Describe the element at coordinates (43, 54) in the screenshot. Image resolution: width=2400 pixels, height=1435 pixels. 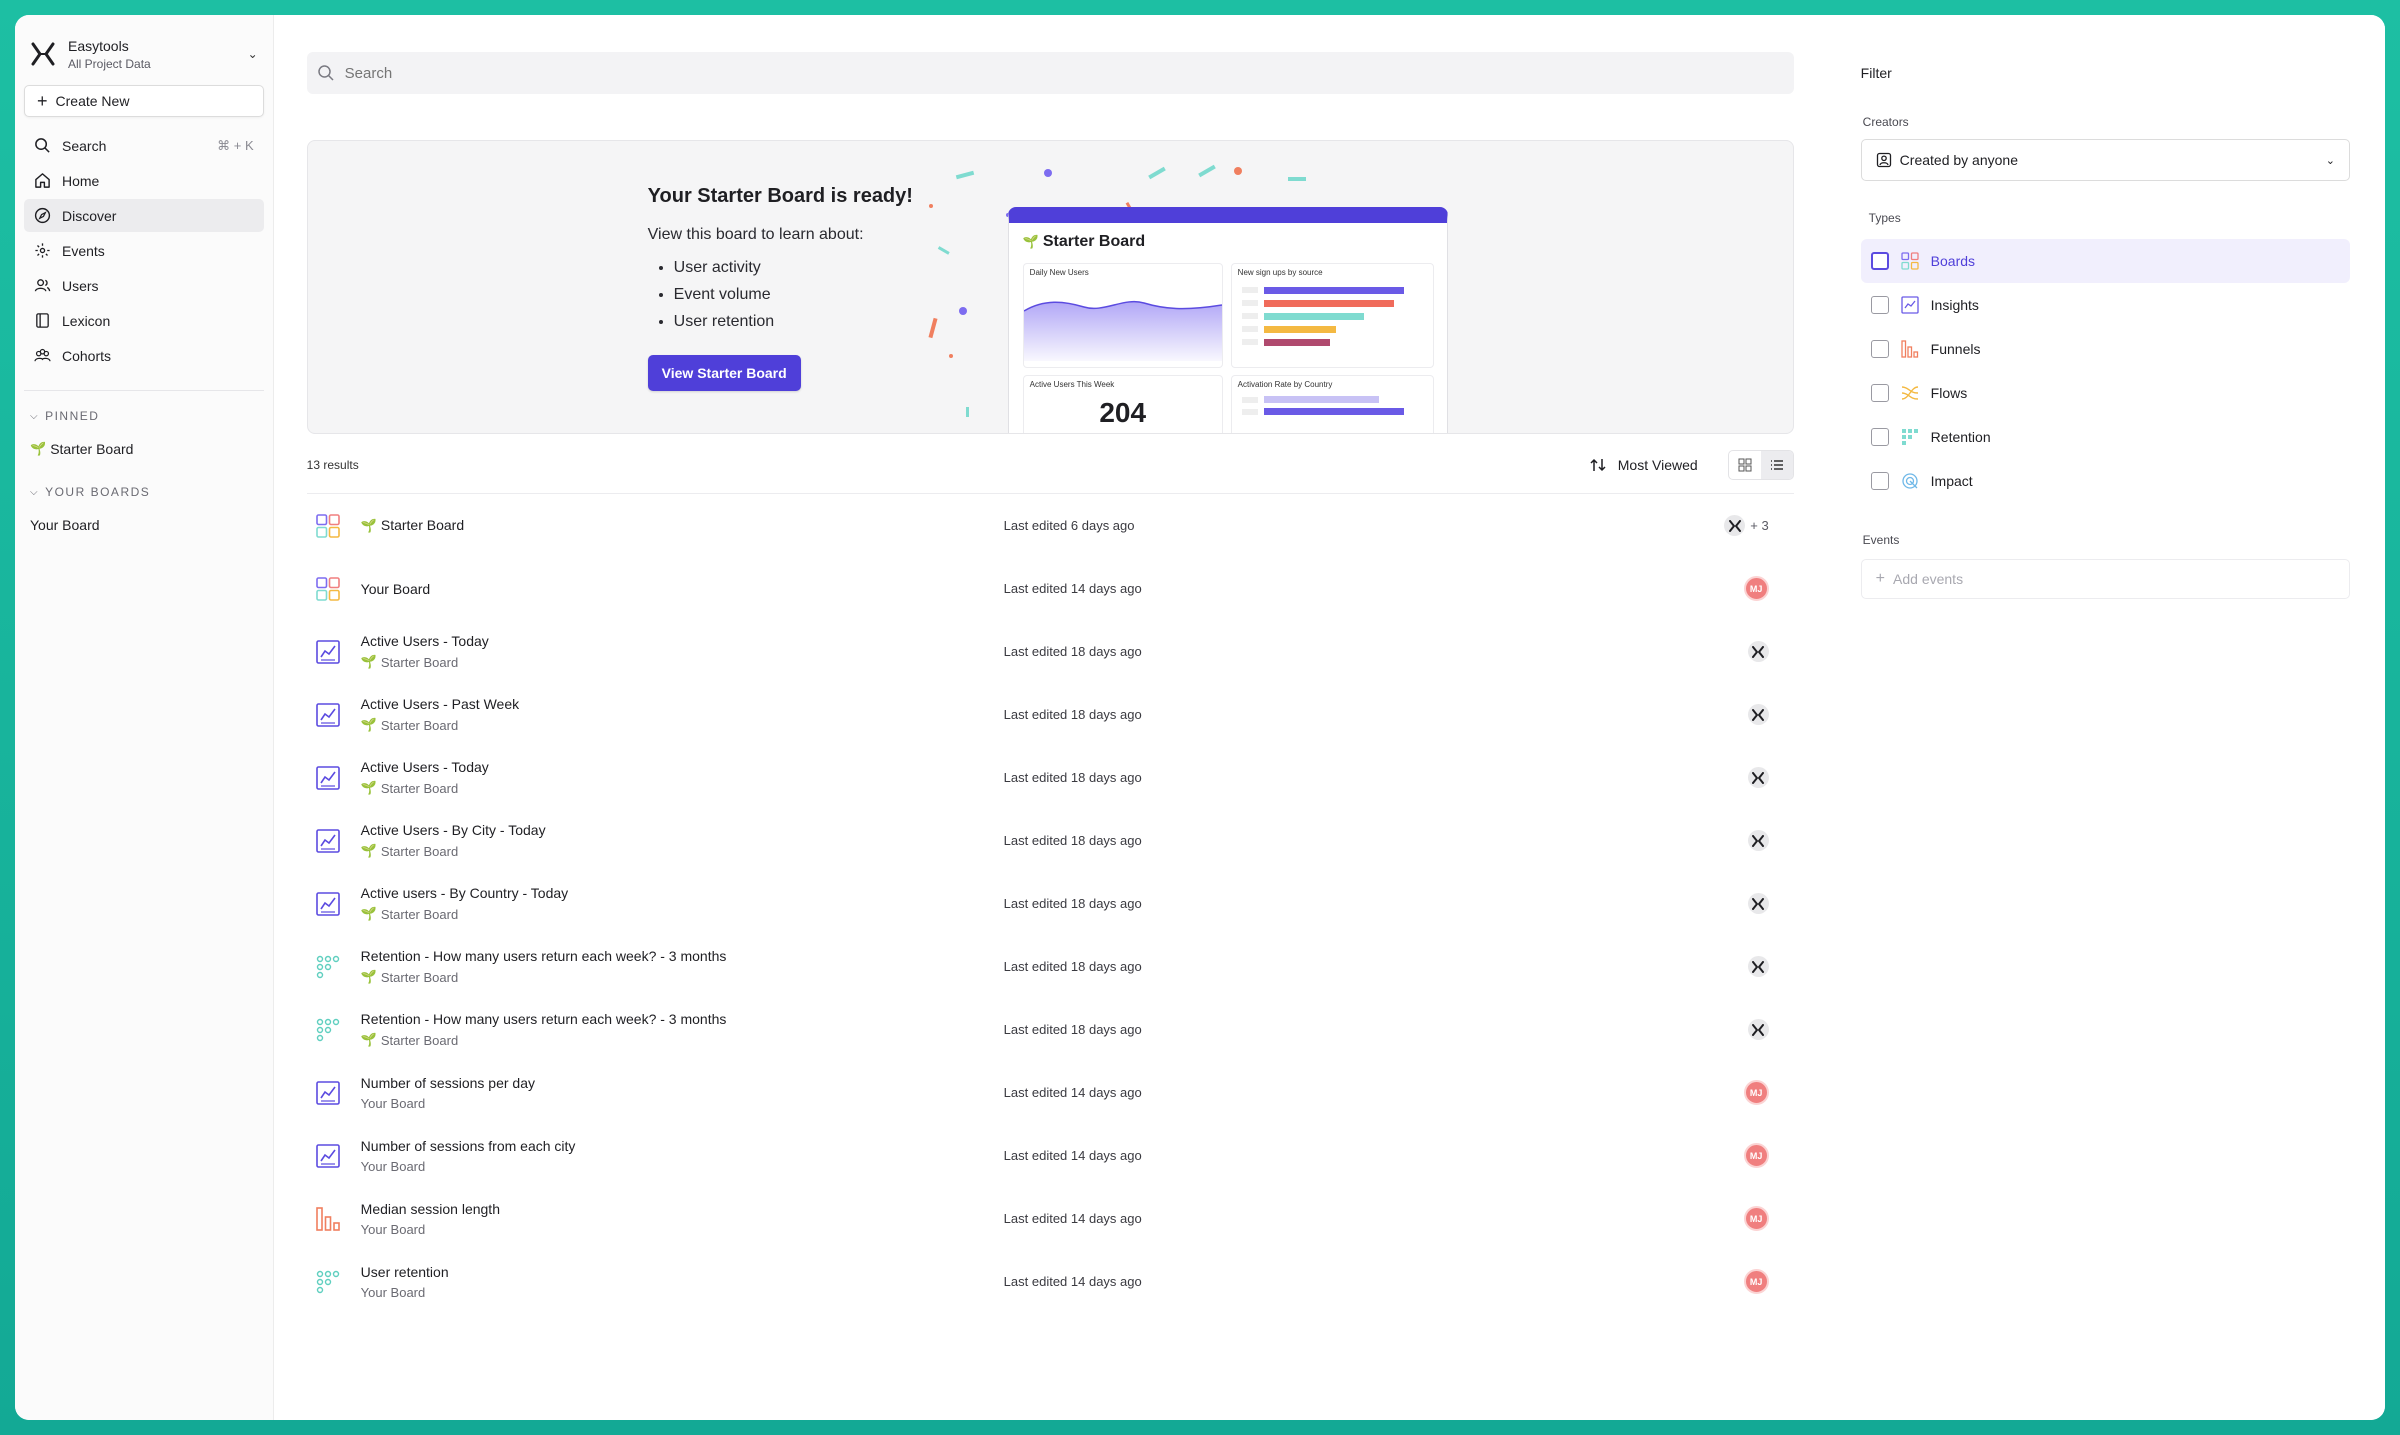
I see `logo-icon` at that location.